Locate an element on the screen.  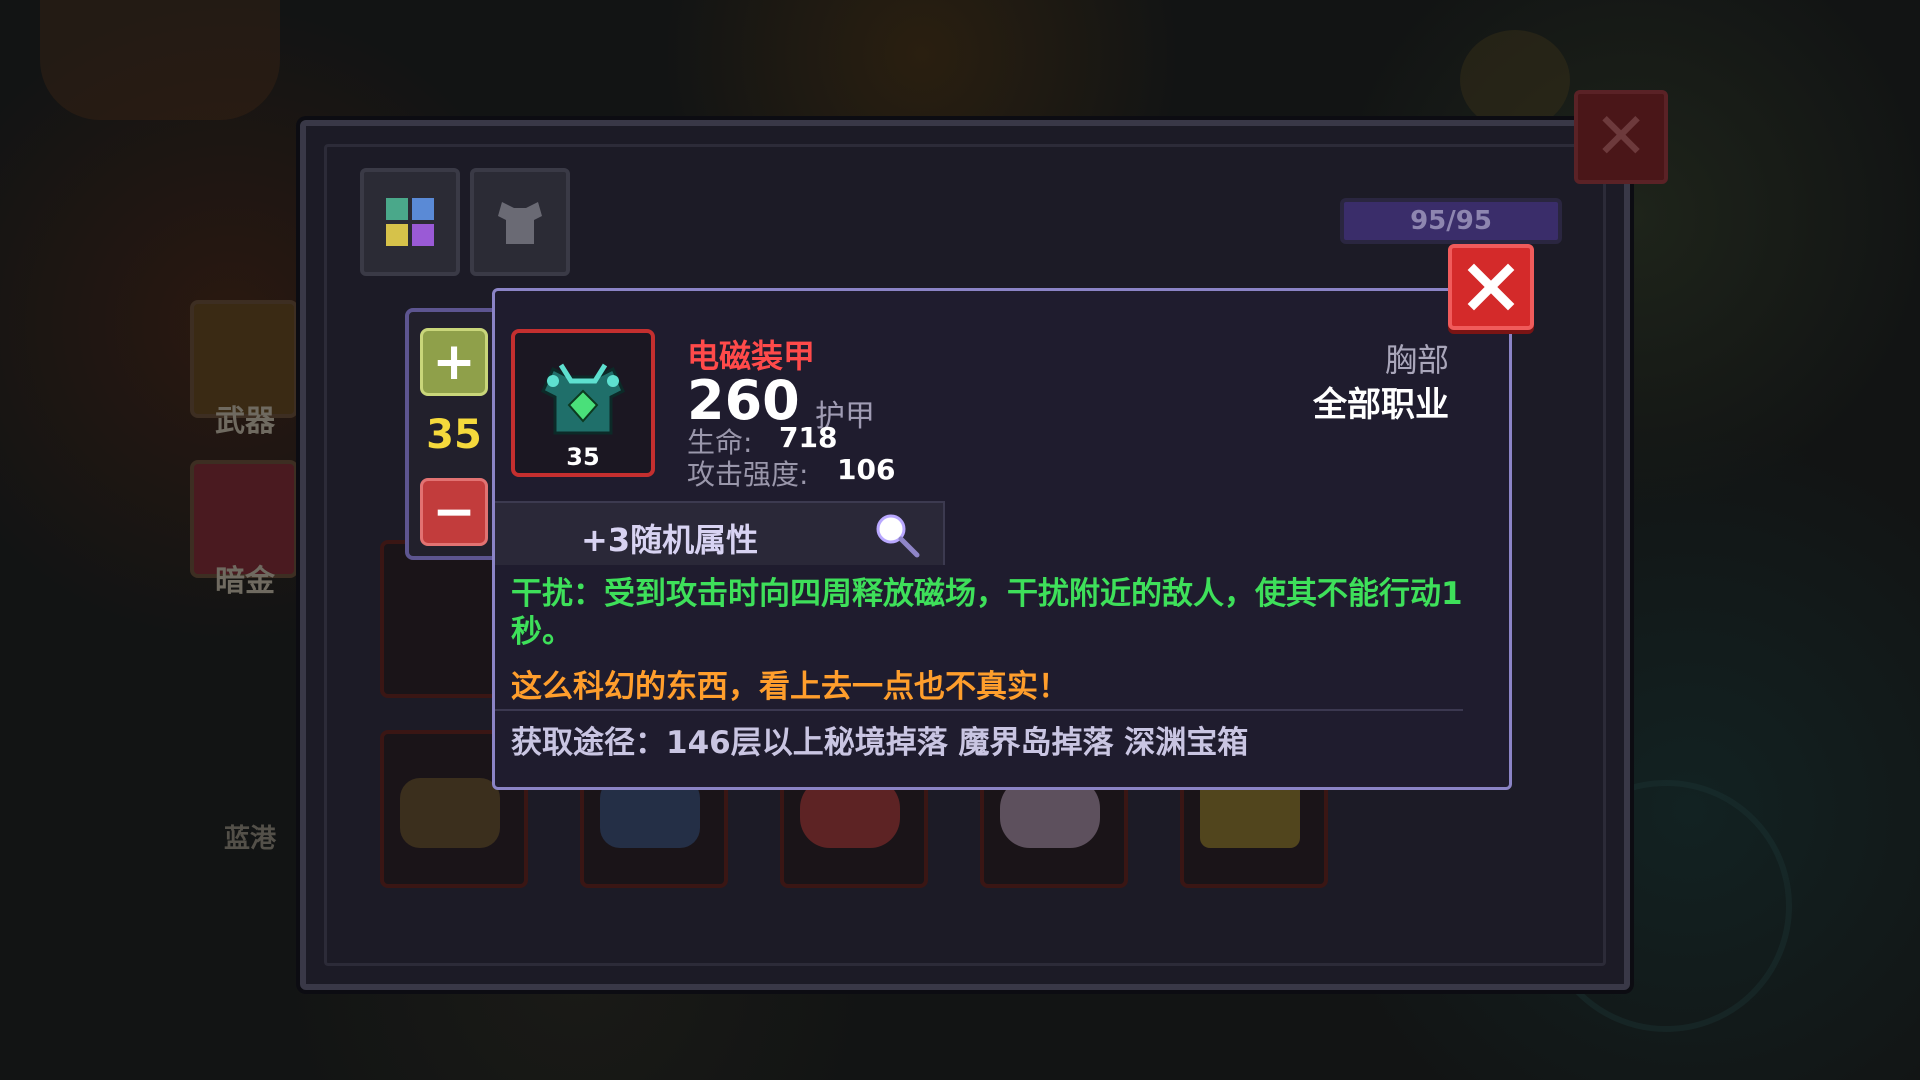
tooltip-divider is located at coordinates (979, 710).